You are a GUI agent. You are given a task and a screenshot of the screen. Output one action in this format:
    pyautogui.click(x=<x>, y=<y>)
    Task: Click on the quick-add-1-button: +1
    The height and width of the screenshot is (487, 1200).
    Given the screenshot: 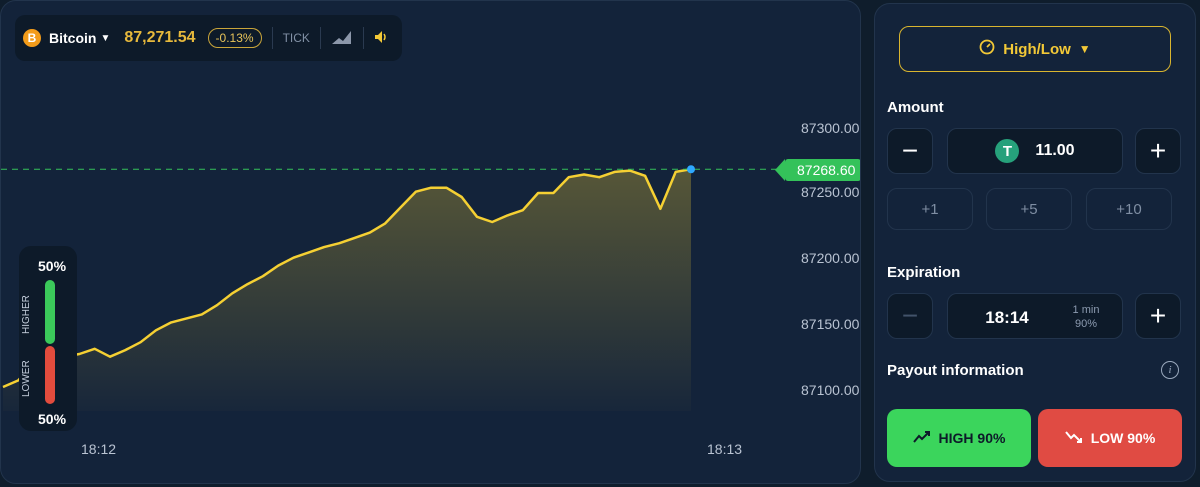 What is the action you would take?
    pyautogui.click(x=930, y=209)
    